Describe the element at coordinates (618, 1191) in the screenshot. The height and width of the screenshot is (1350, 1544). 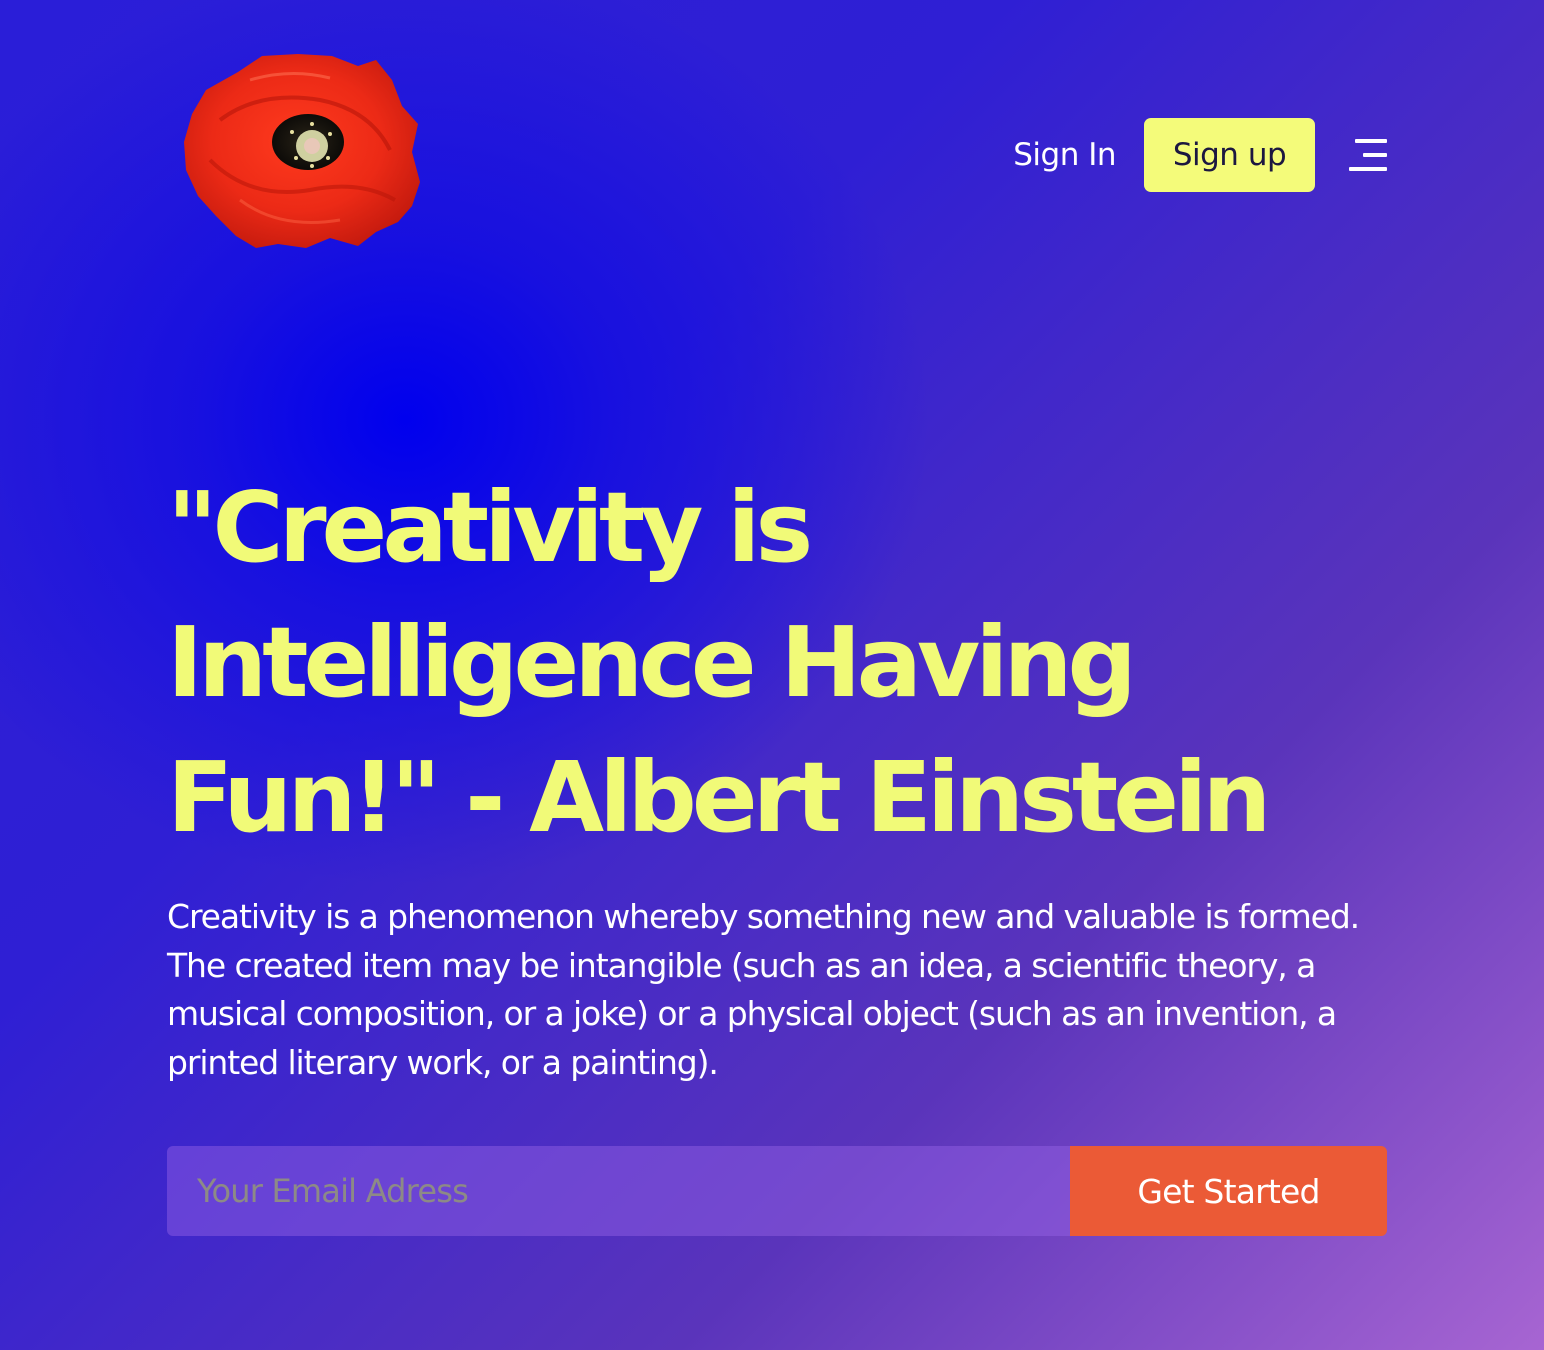
I see `email-input` at that location.